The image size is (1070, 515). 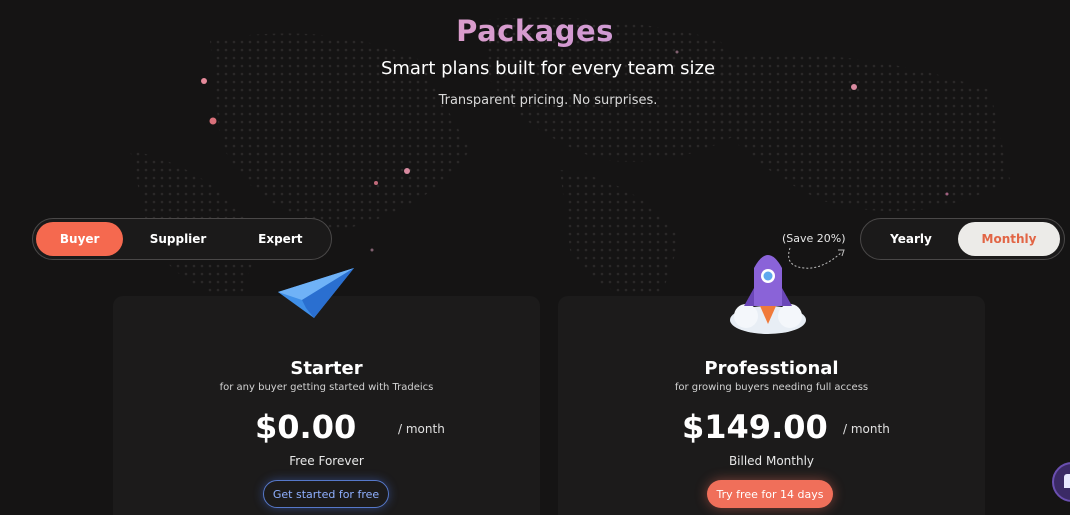 What do you see at coordinates (771, 461) in the screenshot?
I see `plan-billing: Billed Monthly` at bounding box center [771, 461].